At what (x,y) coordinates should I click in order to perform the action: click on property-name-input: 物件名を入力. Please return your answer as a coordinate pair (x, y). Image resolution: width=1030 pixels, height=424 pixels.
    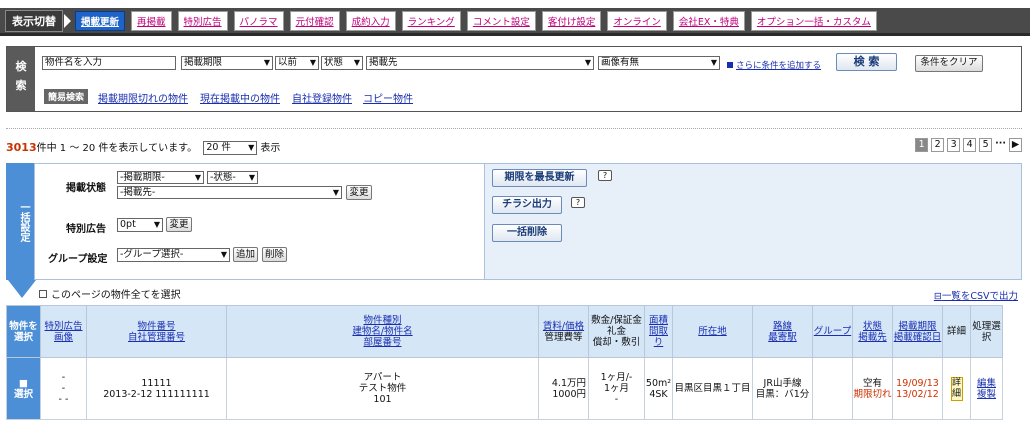
    Looking at the image, I should click on (109, 63).